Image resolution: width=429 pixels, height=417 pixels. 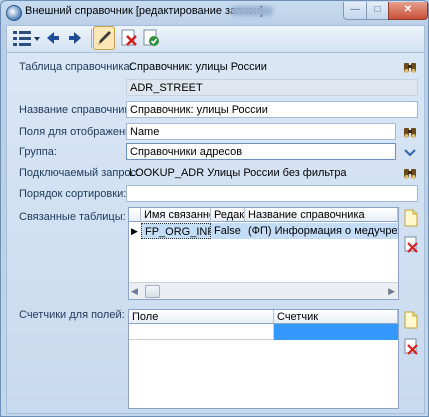 What do you see at coordinates (80, 132) in the screenshot?
I see `fields-label: Поля для отображения:` at bounding box center [80, 132].